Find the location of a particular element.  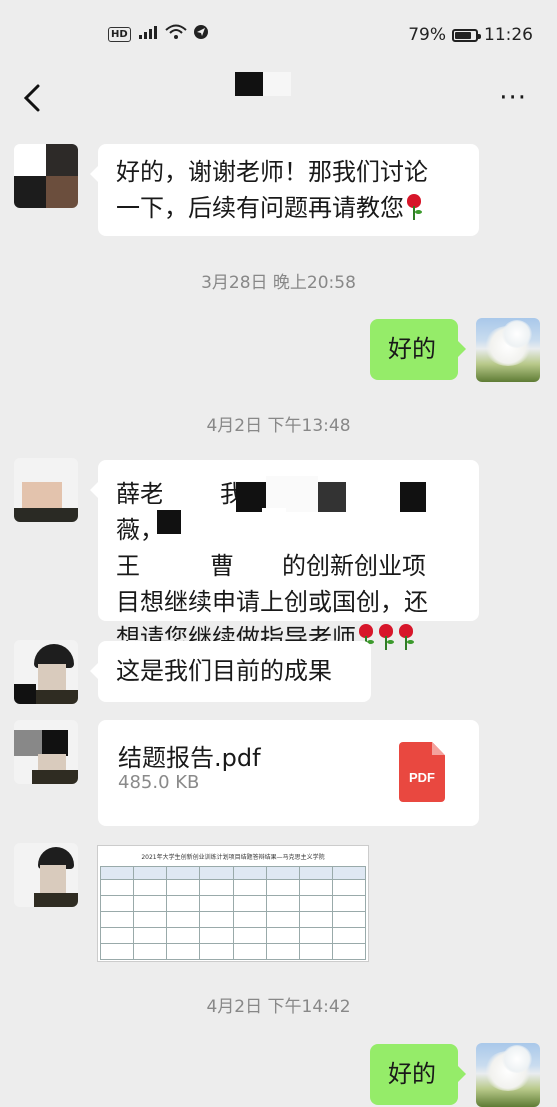

file-message: 结题报告.pdf 485.0 KB PDF is located at coordinates (288, 773).